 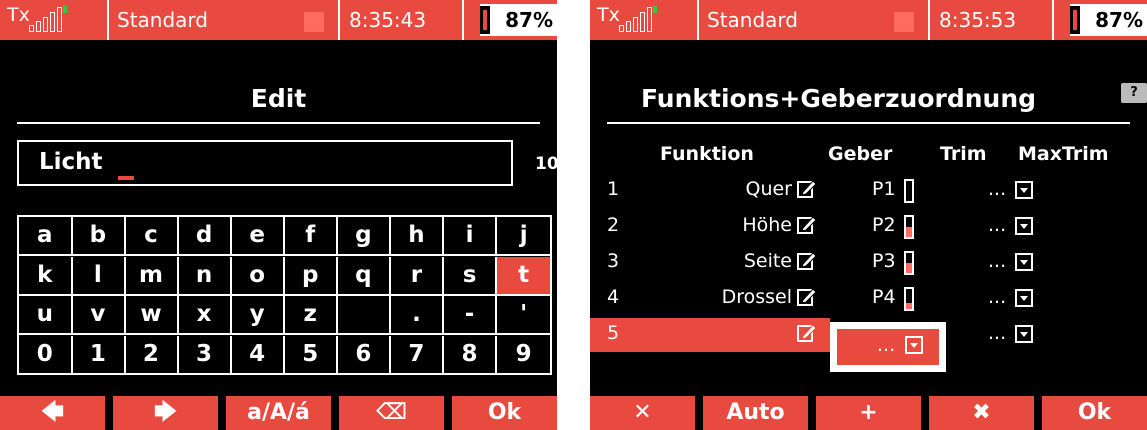 What do you see at coordinates (769, 189) in the screenshot?
I see `function-name: Quer` at bounding box center [769, 189].